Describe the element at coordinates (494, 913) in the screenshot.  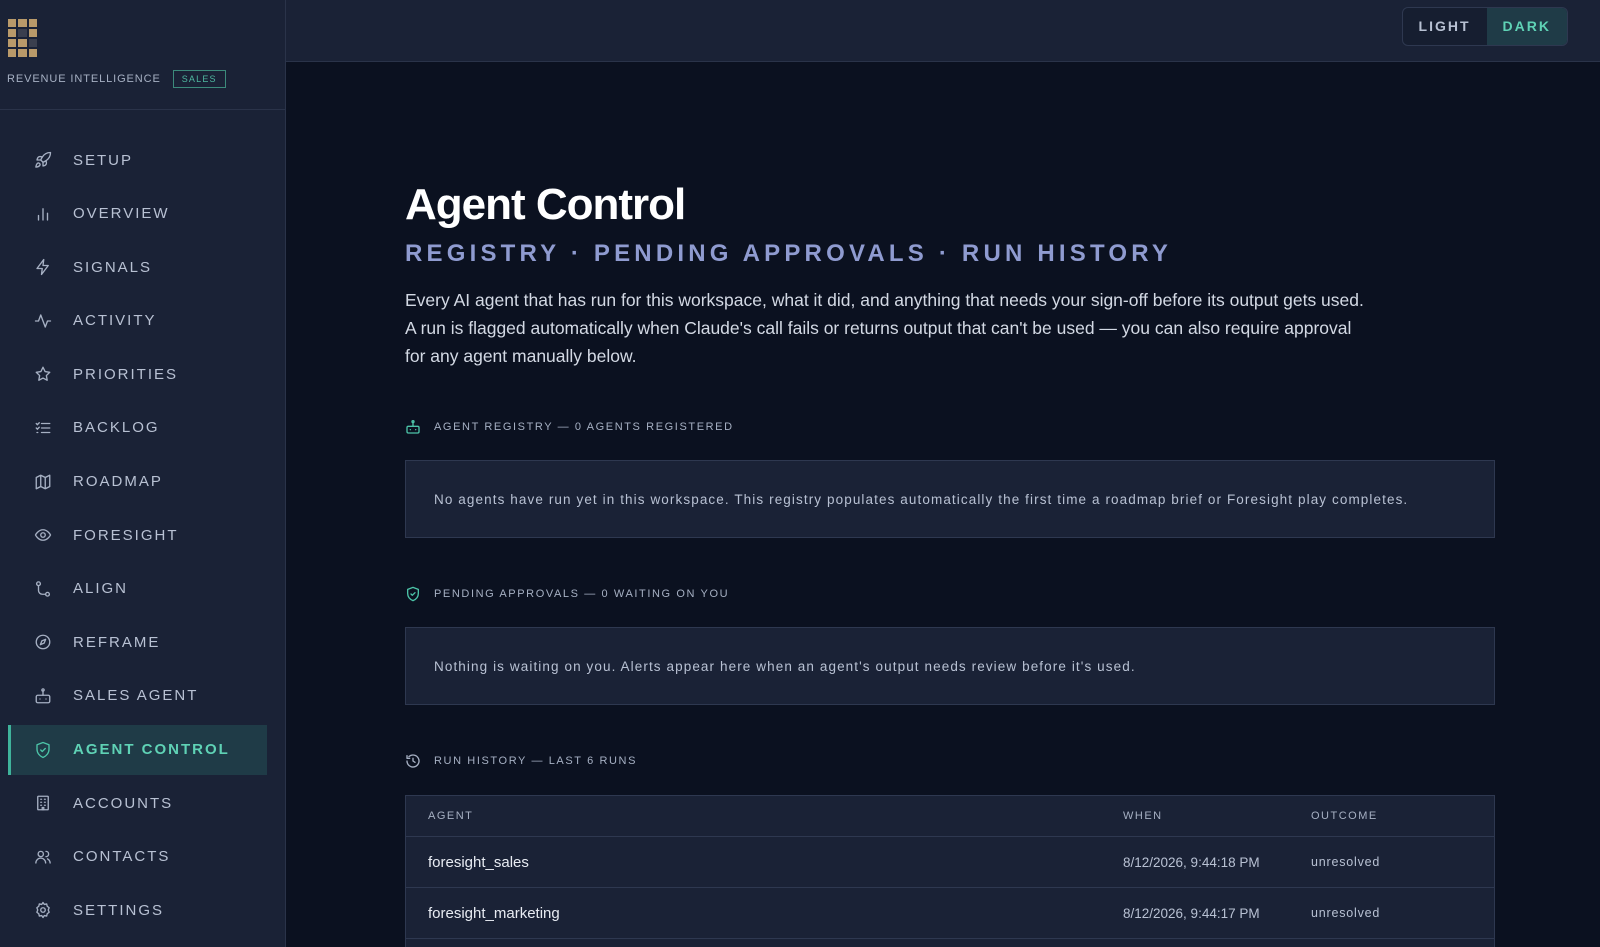
I see `agent-cell: foresight_marketing` at that location.